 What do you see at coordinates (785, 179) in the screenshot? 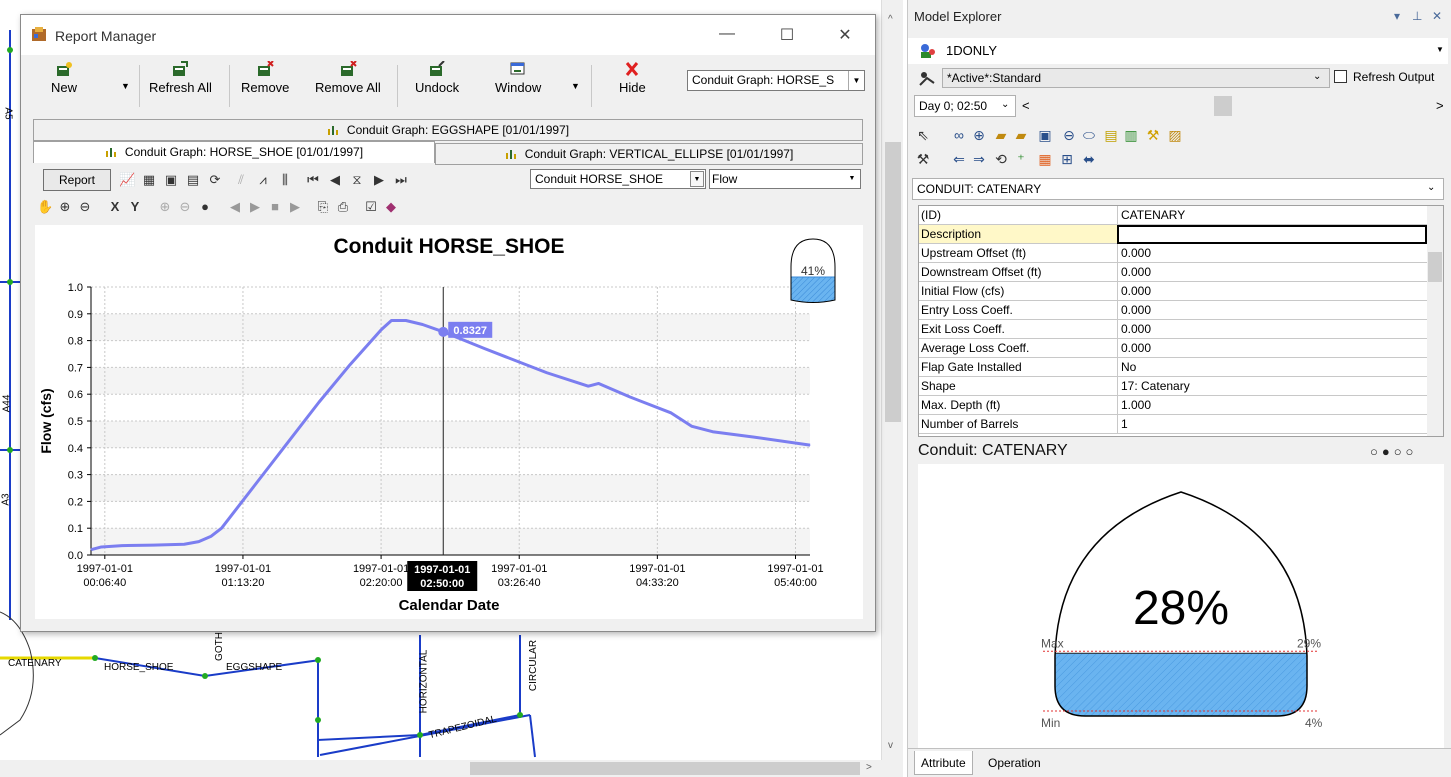
I see `variable-select: Flow ▼` at bounding box center [785, 179].